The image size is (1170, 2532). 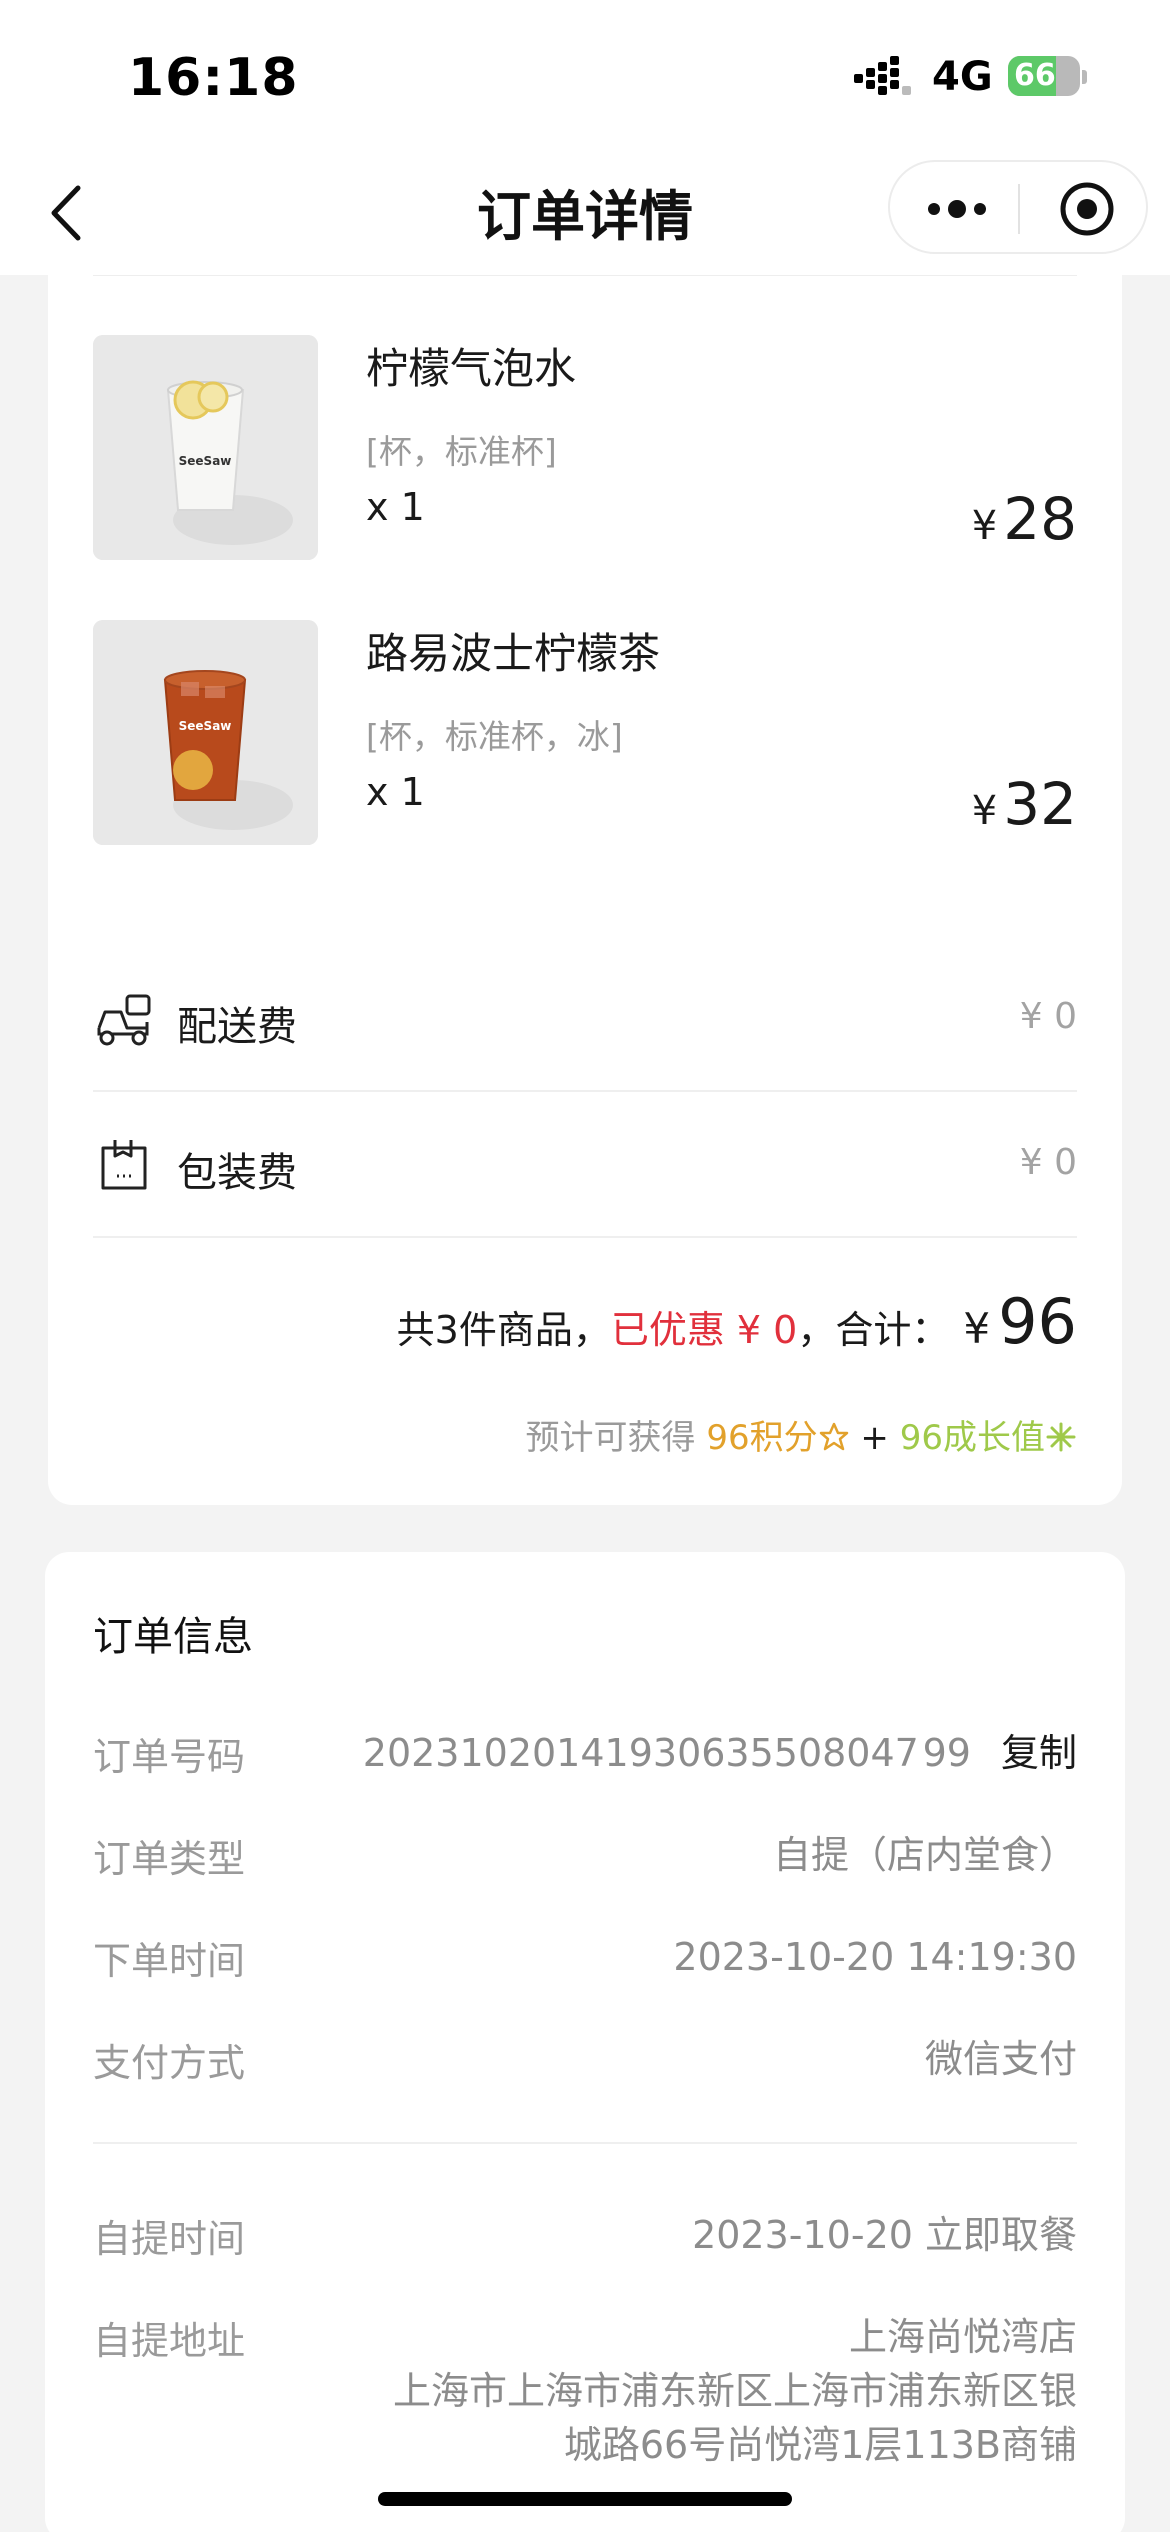 What do you see at coordinates (585, 450) in the screenshot?
I see `product-item: SeeSaw 柠檬气泡水 [杯，标准杯] x 1 ¥28` at bounding box center [585, 450].